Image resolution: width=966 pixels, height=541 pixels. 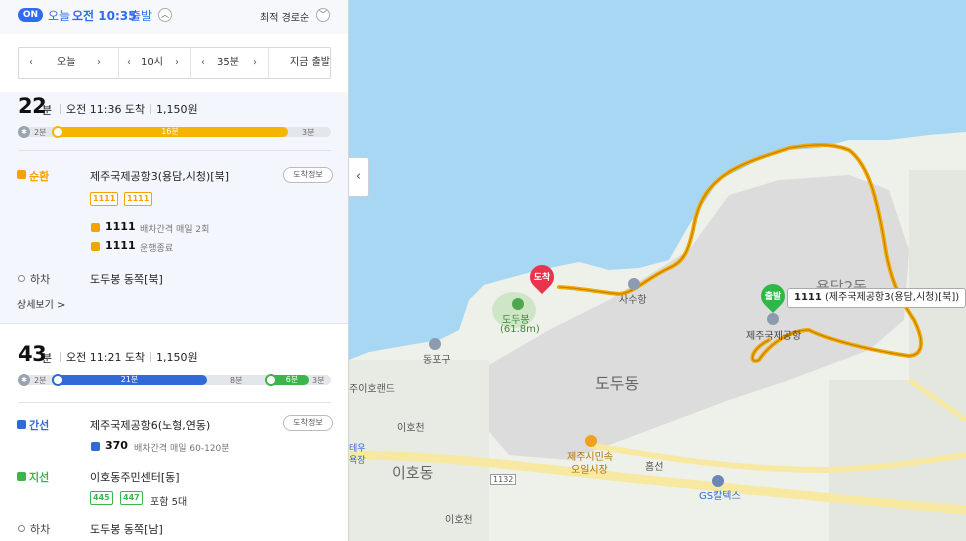 What do you see at coordinates (152, 62) in the screenshot?
I see `hour-value: 10시` at bounding box center [152, 62].